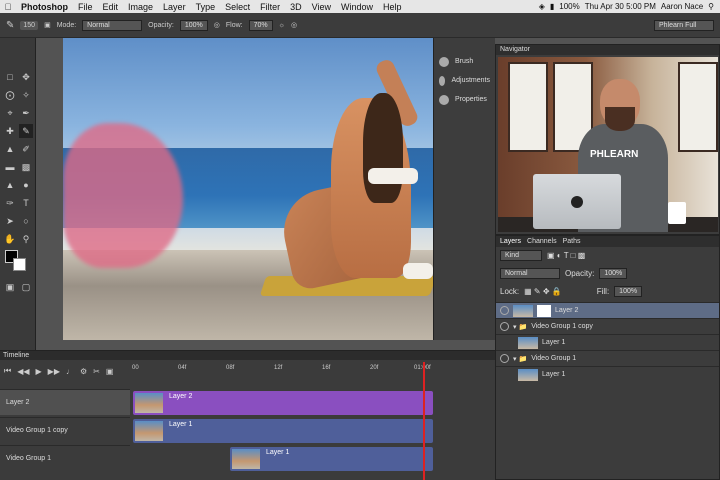 Image resolution: width=720 pixels, height=480 pixels. I want to click on crop-tool-icon: ⌖, so click(10, 113).